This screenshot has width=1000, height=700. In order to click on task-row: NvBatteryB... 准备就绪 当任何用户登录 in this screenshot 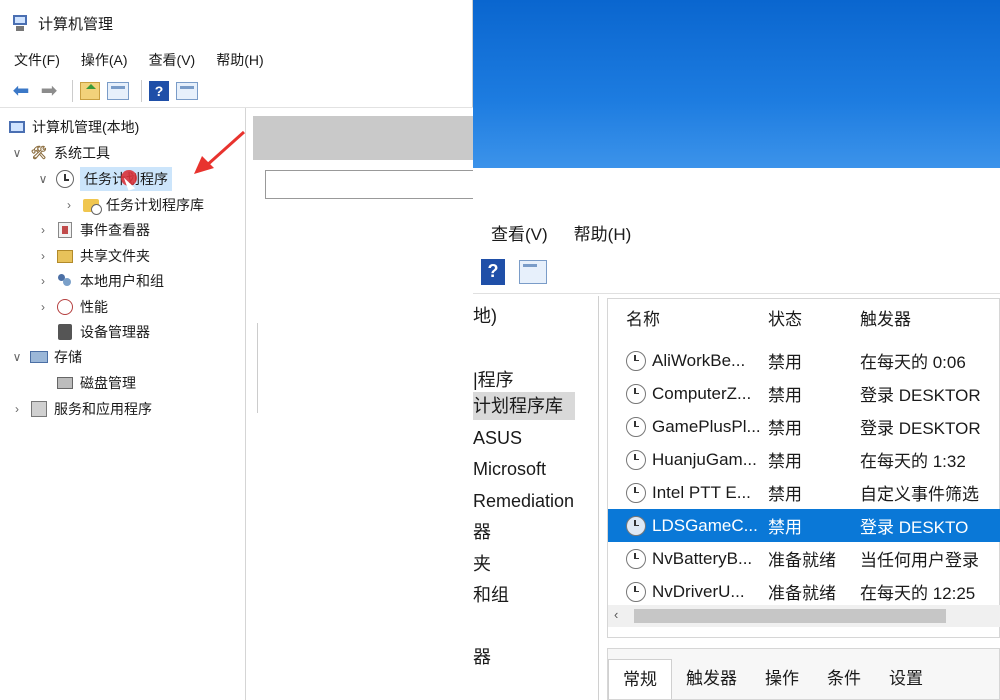, I will do `click(804, 558)`.